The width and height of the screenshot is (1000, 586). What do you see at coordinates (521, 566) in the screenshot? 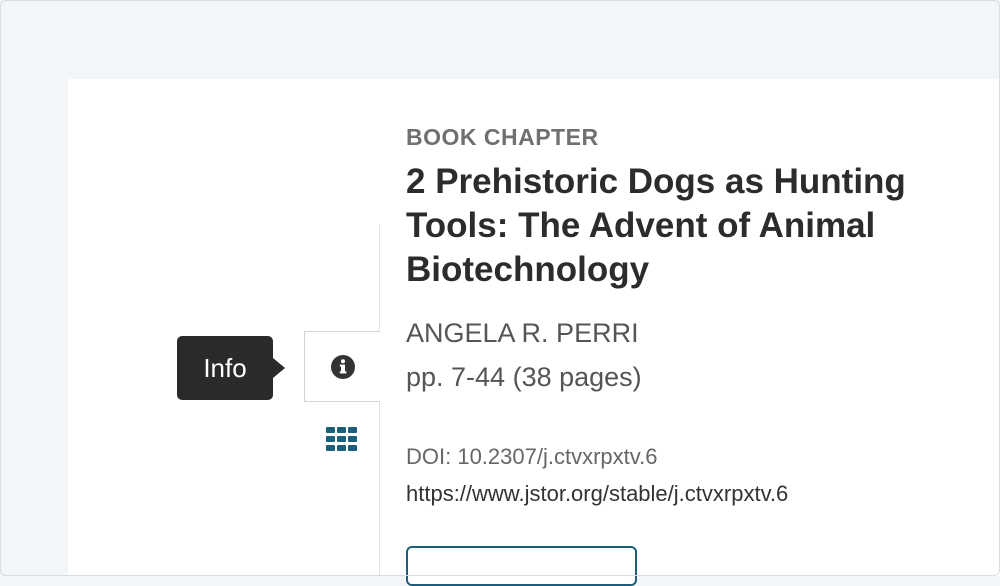
I see `chapter-action-button` at bounding box center [521, 566].